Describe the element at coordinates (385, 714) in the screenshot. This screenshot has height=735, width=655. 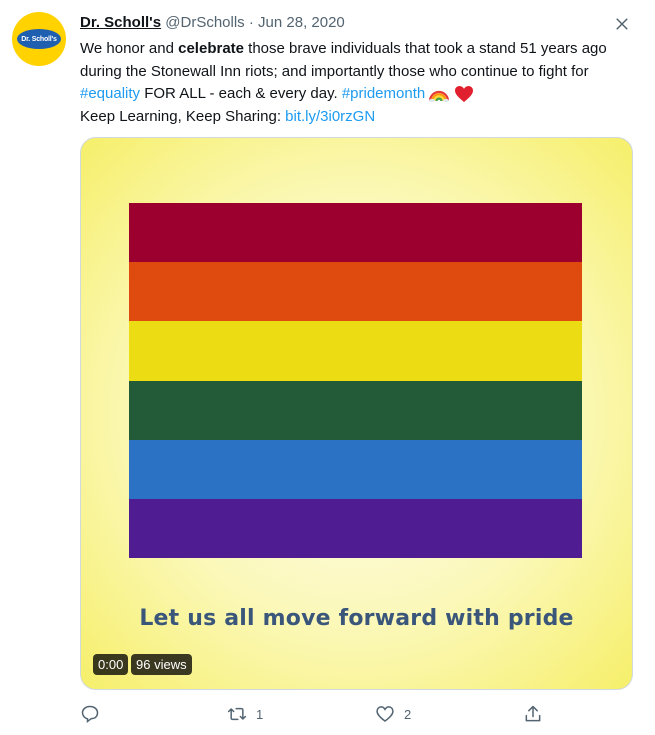
I see `like-icon` at that location.